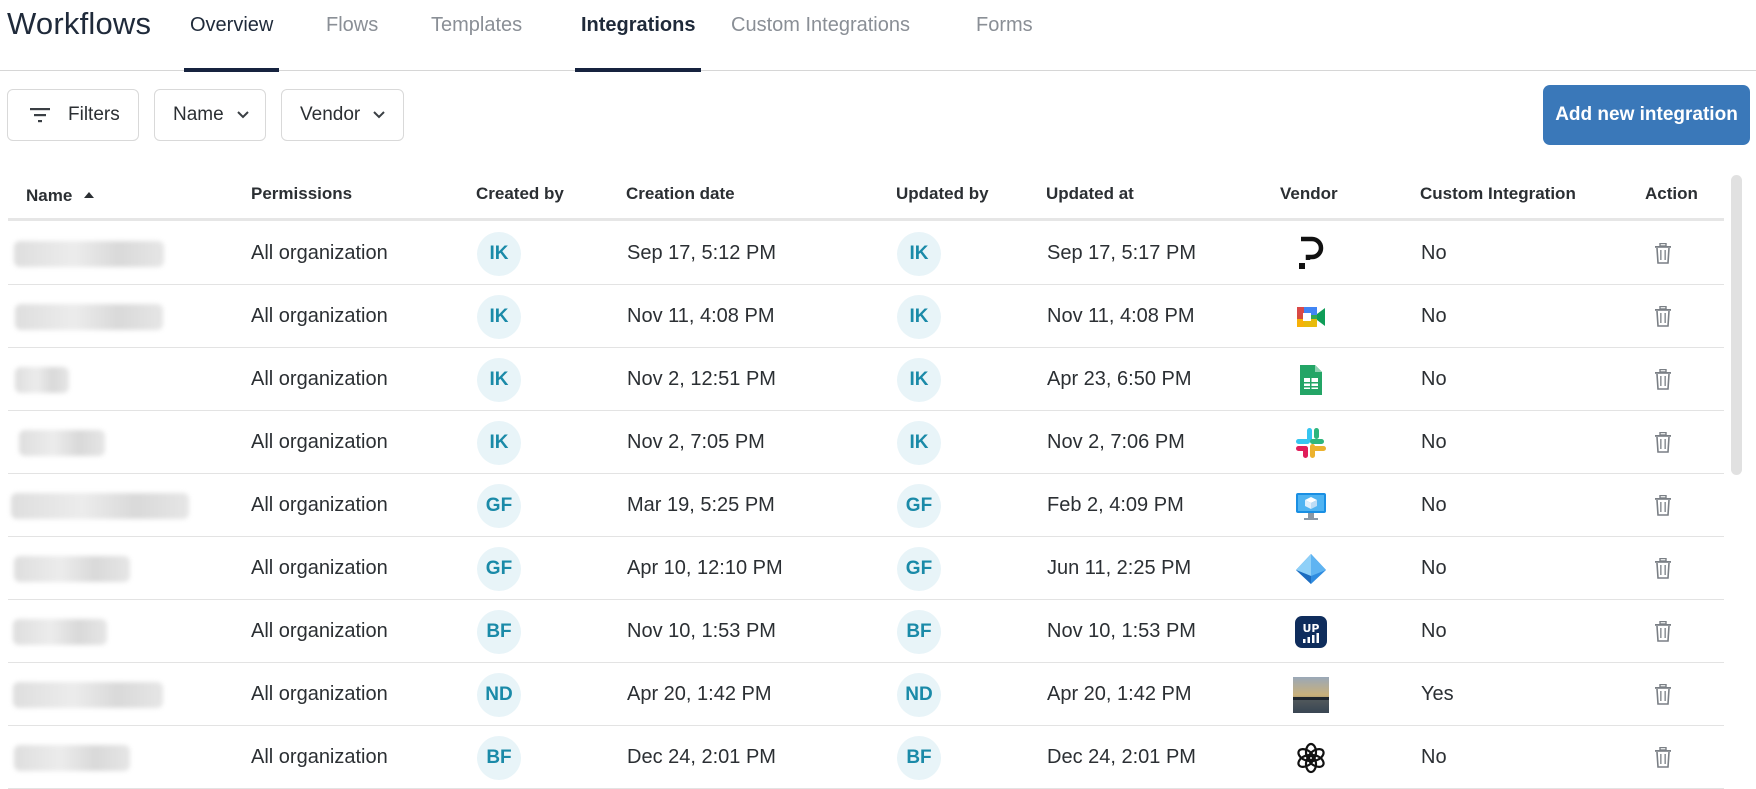  Describe the element at coordinates (352, 42) in the screenshot. I see `tab-flows: Flows` at that location.